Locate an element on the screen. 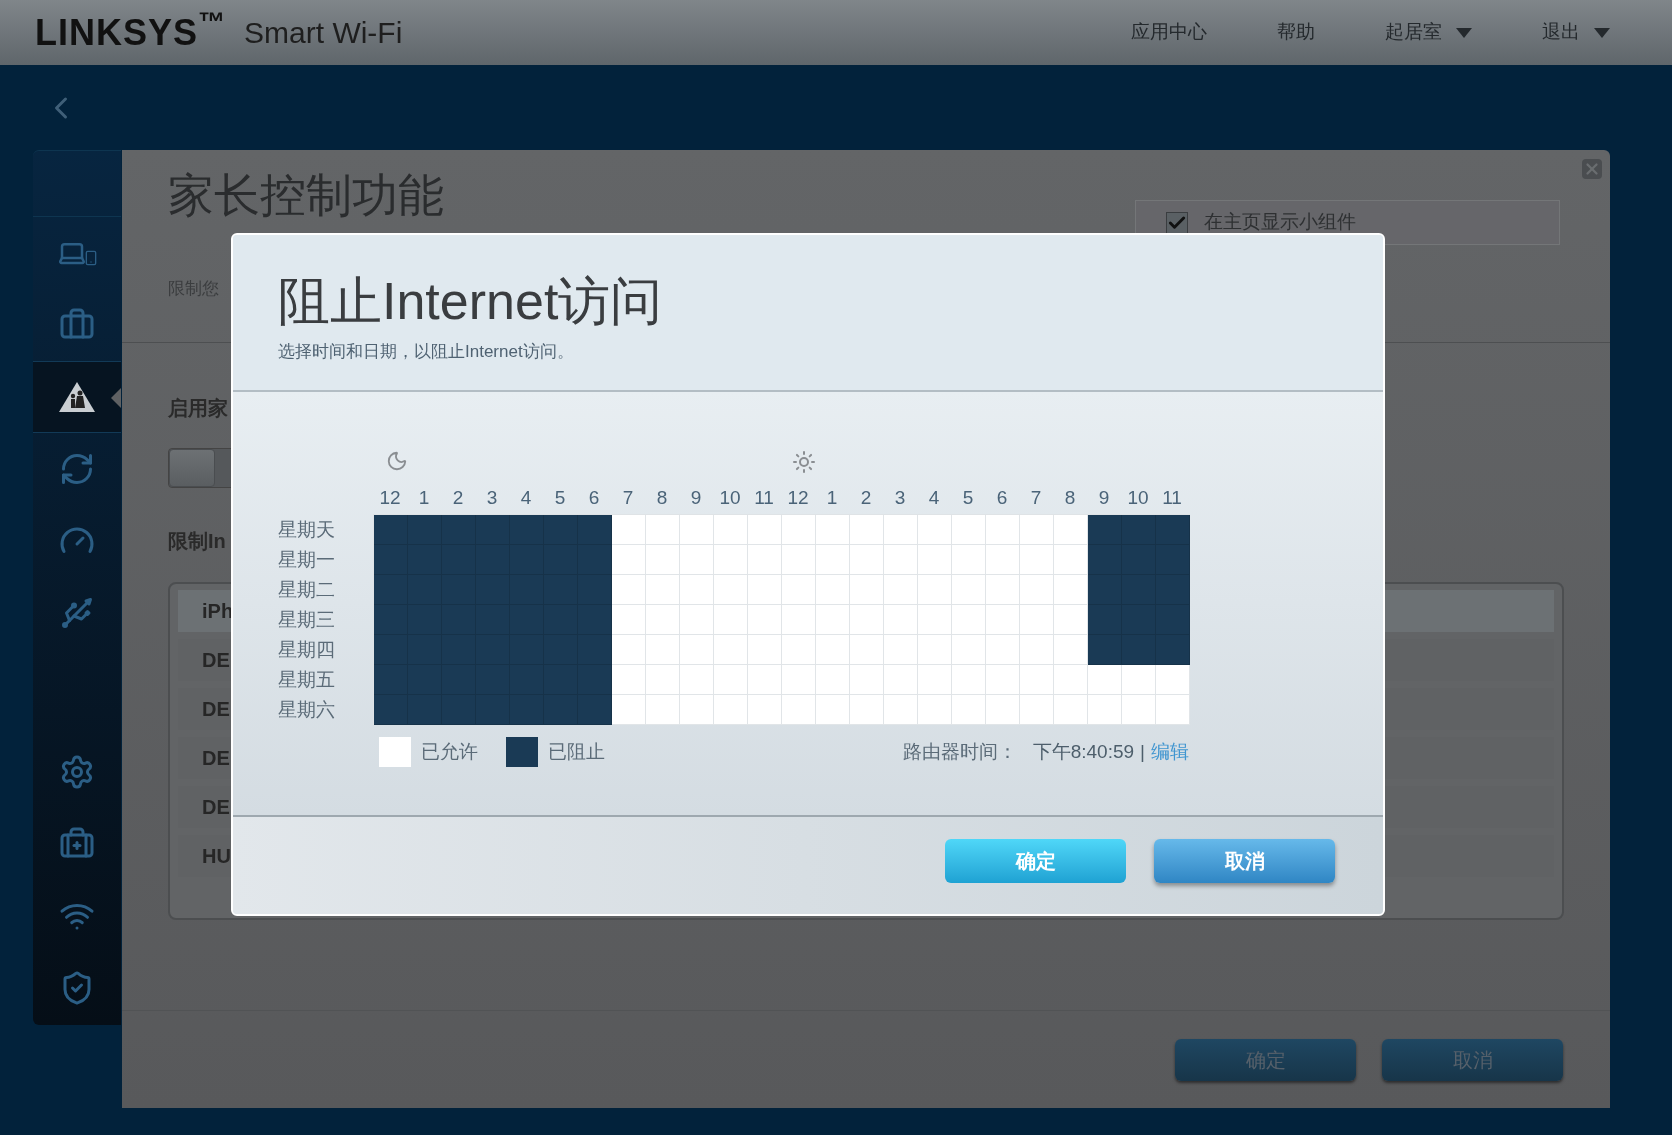  usb-icon is located at coordinates (77, 613).